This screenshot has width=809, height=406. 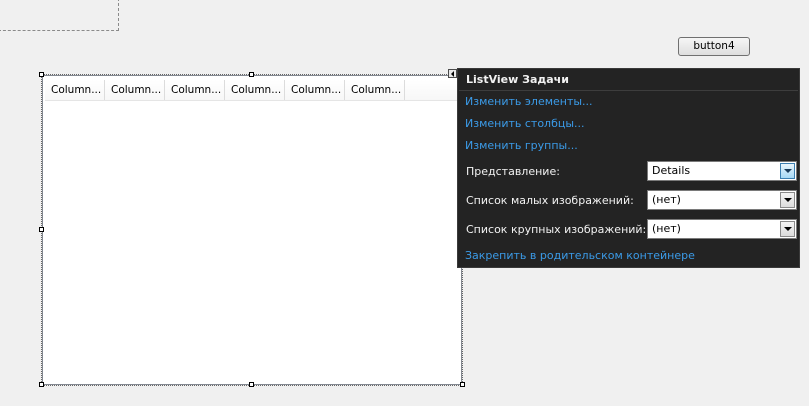 What do you see at coordinates (251, 74) in the screenshot?
I see `resize-handle-top` at bounding box center [251, 74].